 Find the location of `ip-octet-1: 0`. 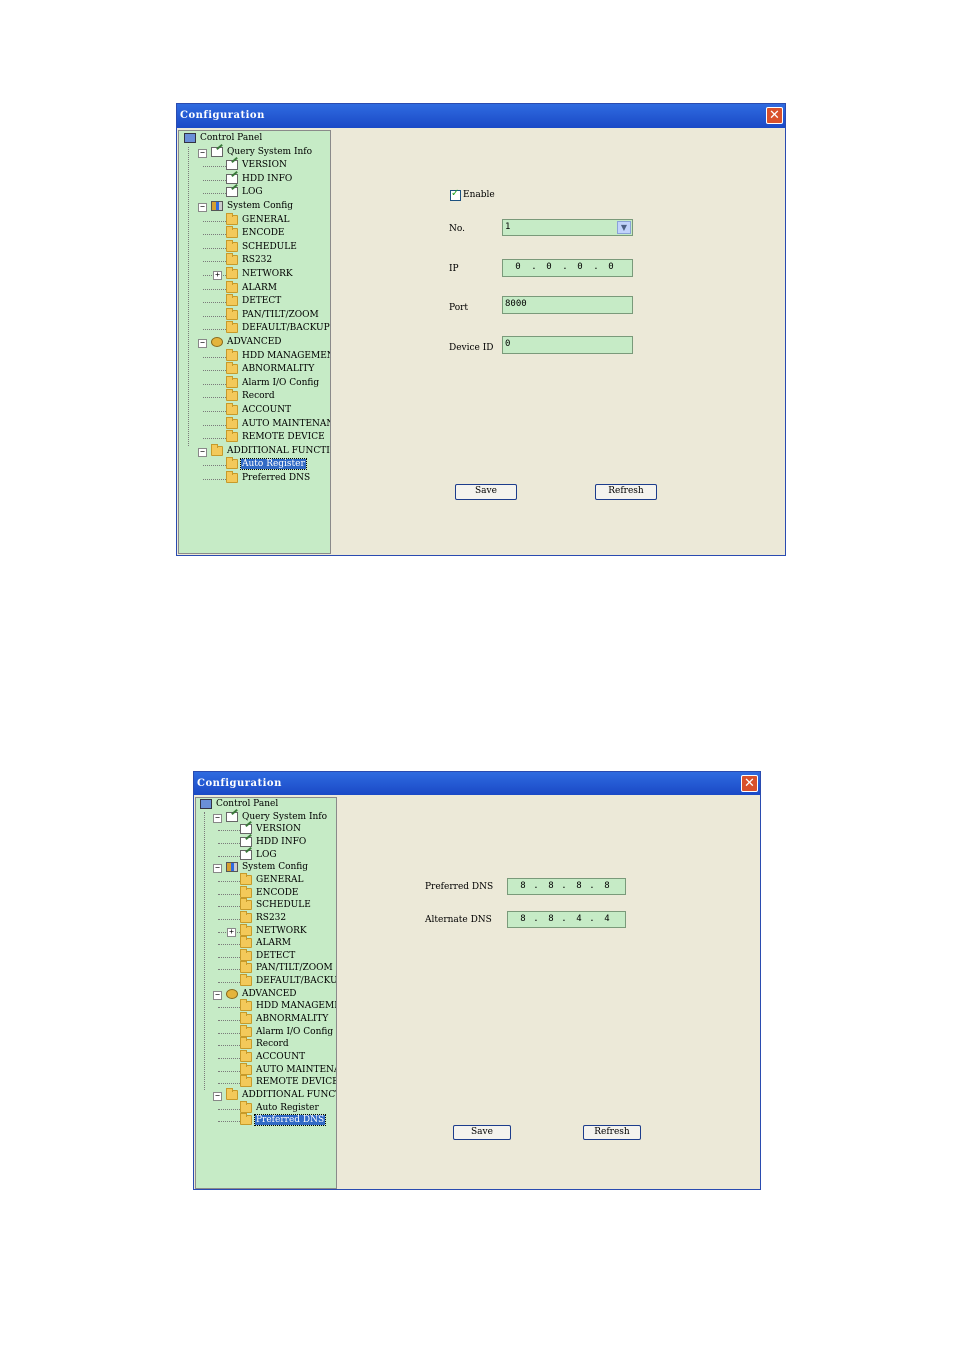

ip-octet-1: 0 is located at coordinates (518, 267).